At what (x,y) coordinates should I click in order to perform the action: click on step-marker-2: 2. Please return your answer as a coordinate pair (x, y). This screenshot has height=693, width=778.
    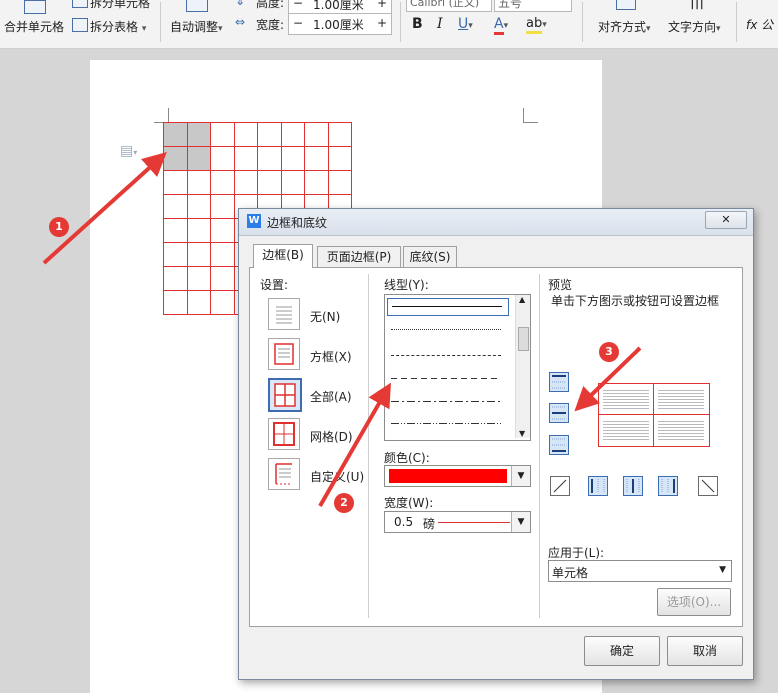
    Looking at the image, I should click on (344, 503).